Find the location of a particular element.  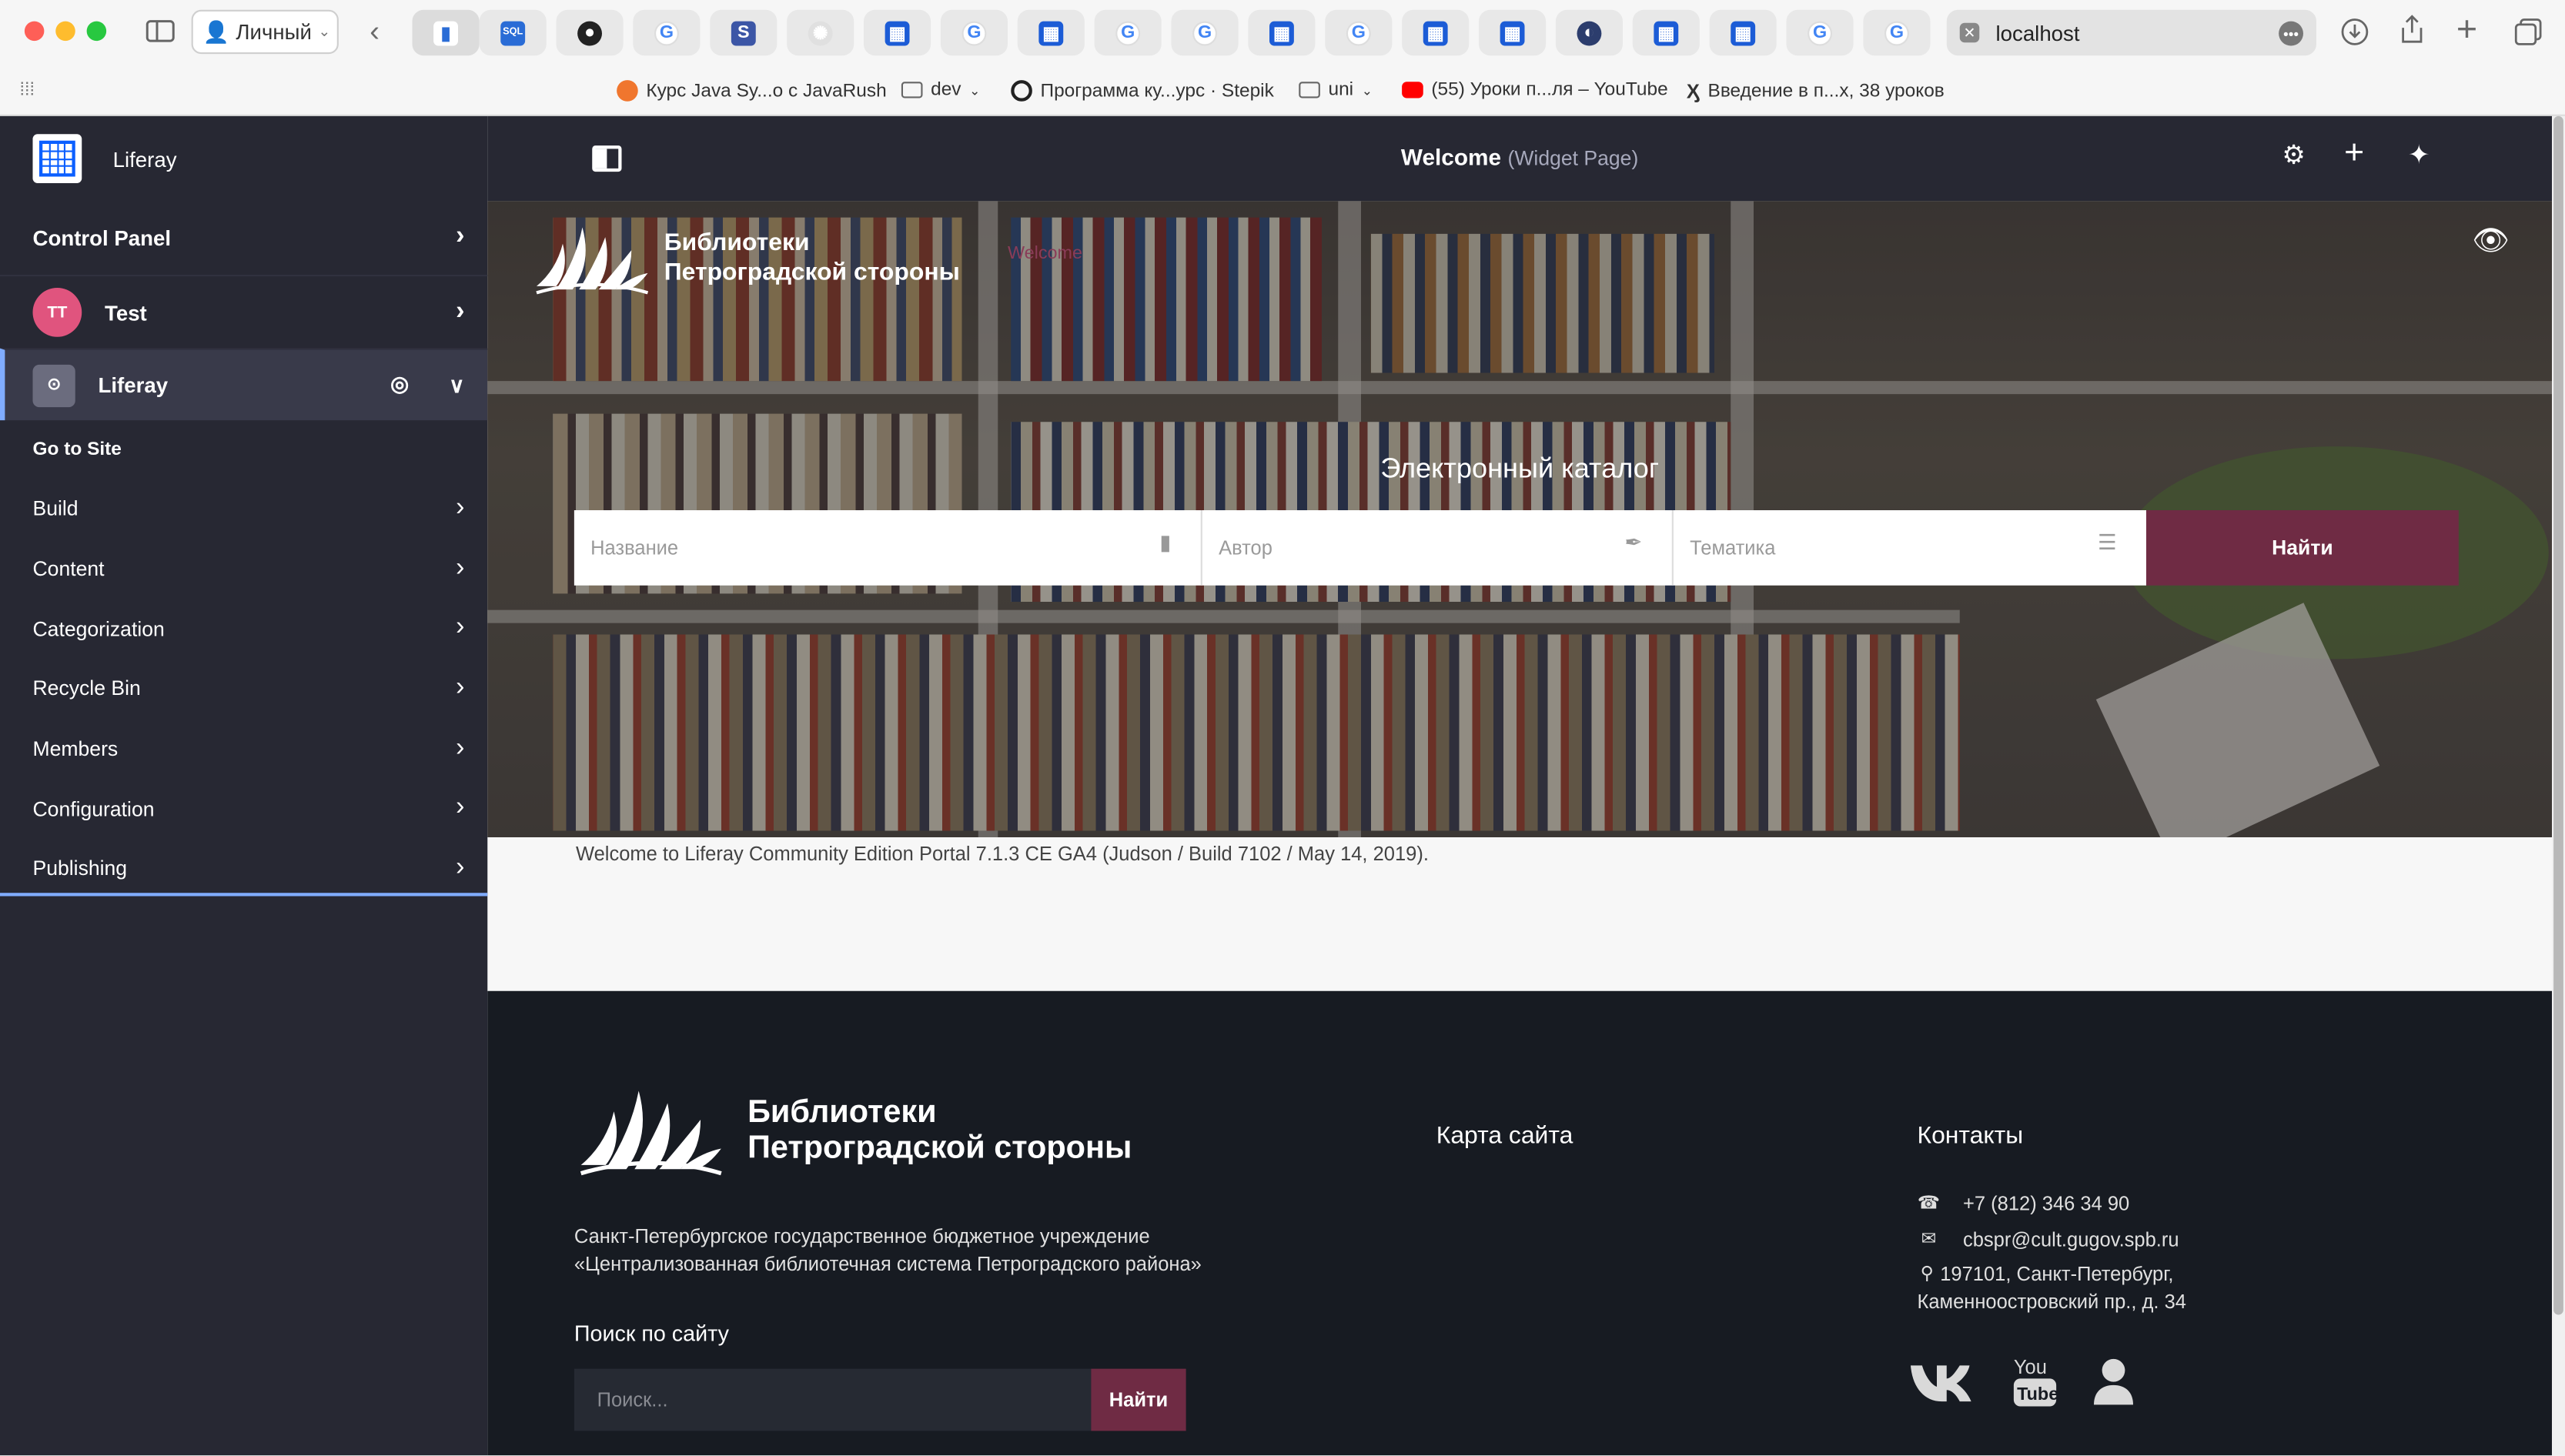

feather-icon: ✒ is located at coordinates (1634, 542).